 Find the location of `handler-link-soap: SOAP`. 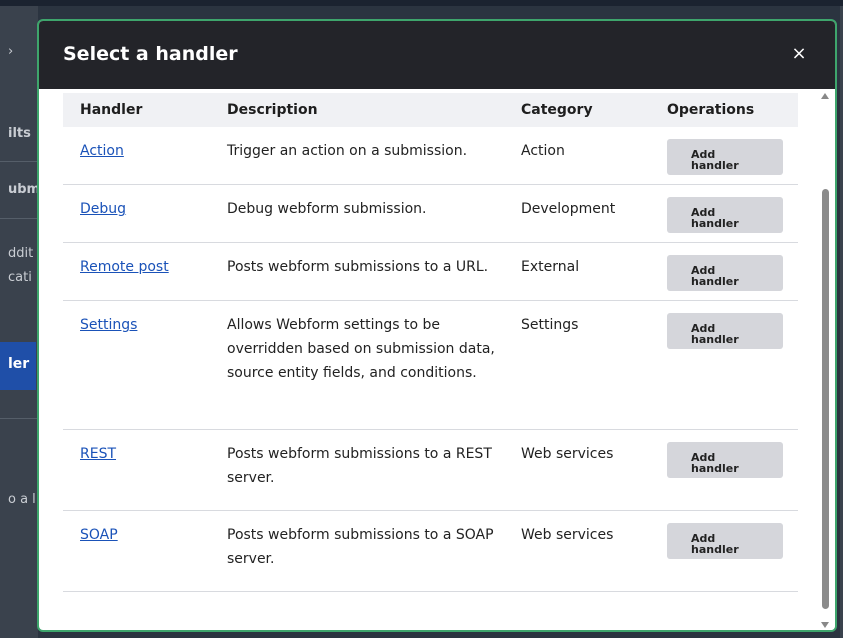

handler-link-soap: SOAP is located at coordinates (99, 535).